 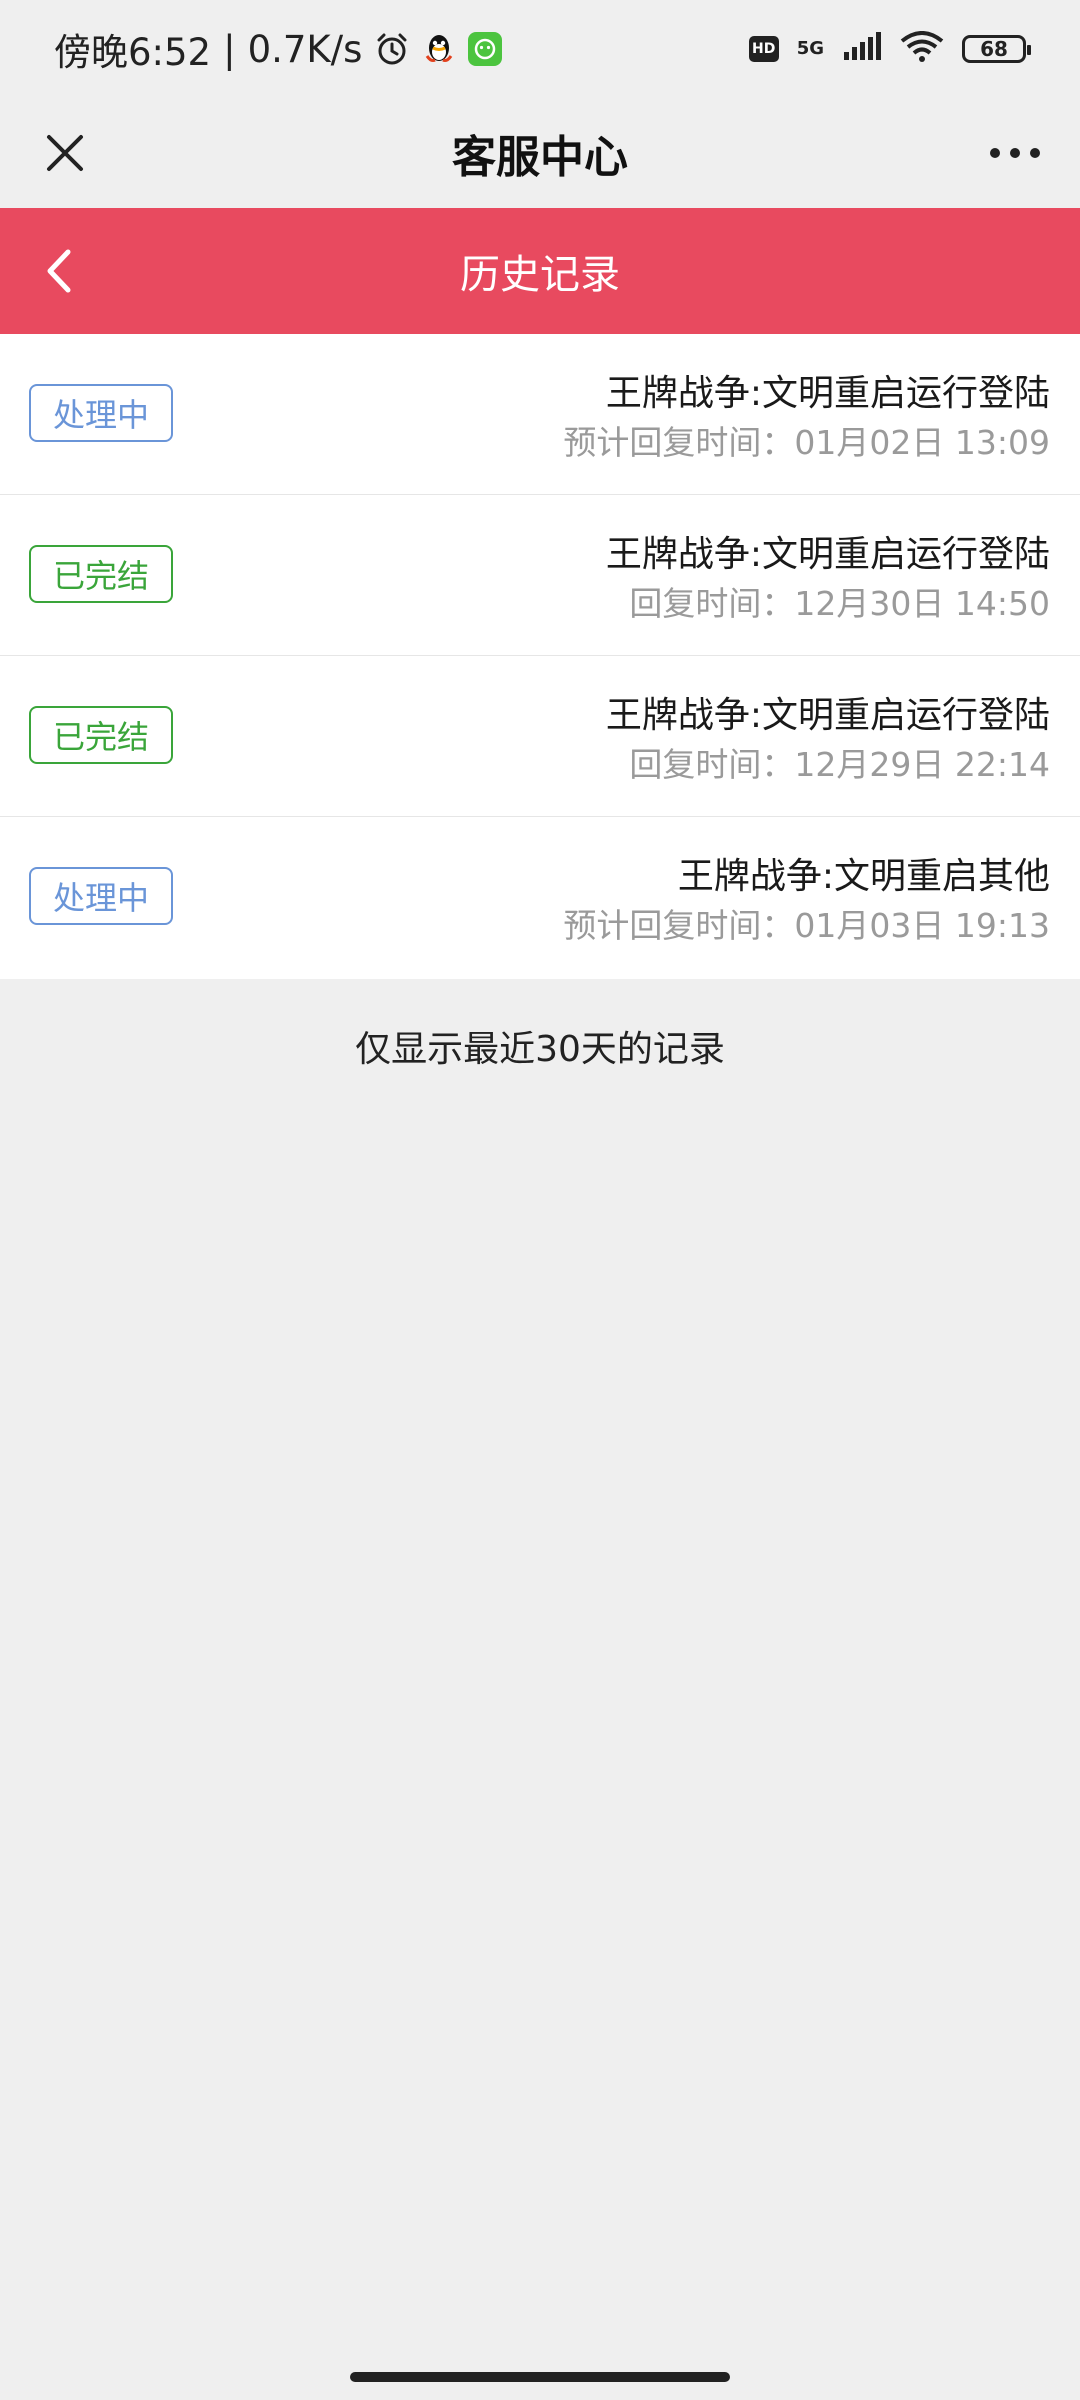 What do you see at coordinates (763, 49) in the screenshot?
I see `hd-badge: HD` at bounding box center [763, 49].